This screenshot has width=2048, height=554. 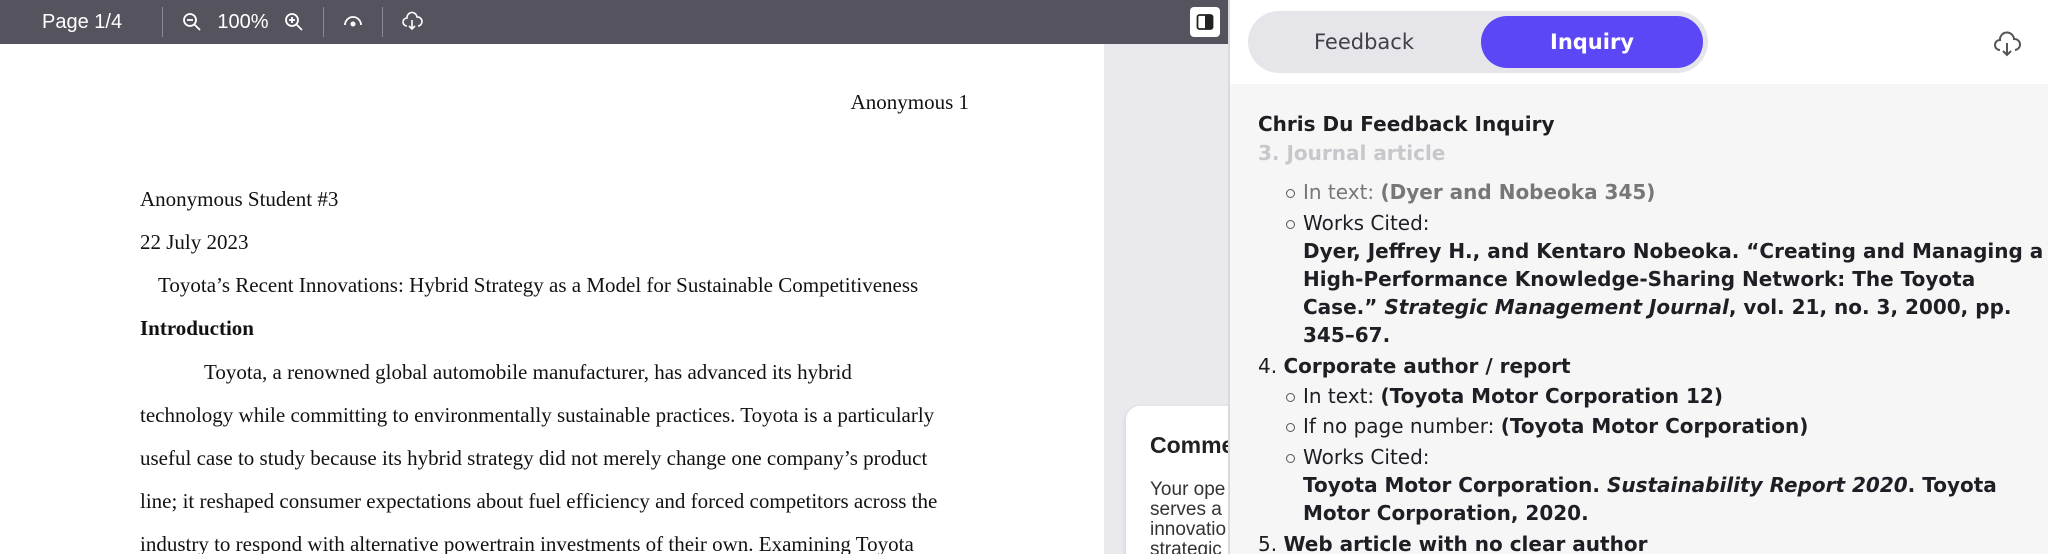 I want to click on inquiry-heading: Chris Du Feedback Inquiry, so click(x=1406, y=124).